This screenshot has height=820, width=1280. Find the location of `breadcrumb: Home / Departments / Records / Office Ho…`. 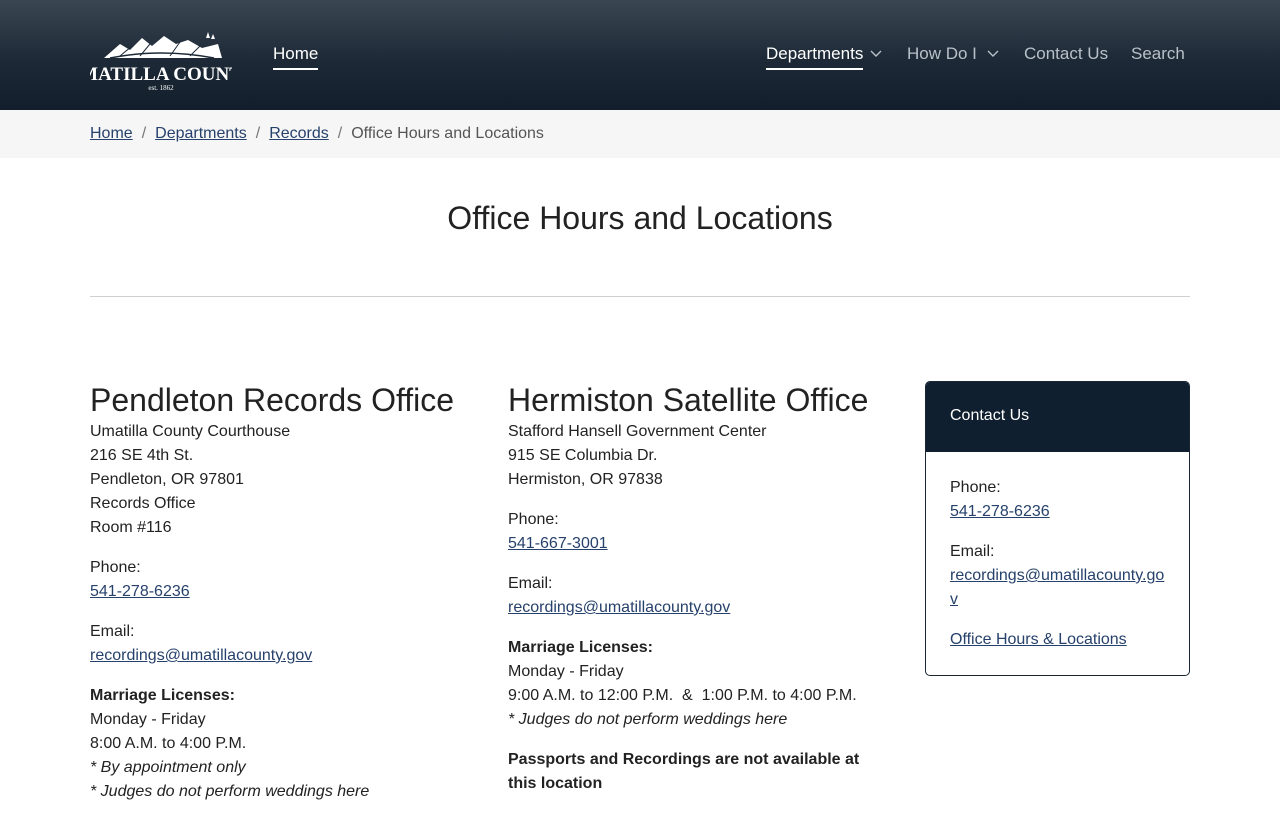

breadcrumb: Home / Departments / Records / Office Ho… is located at coordinates (640, 134).